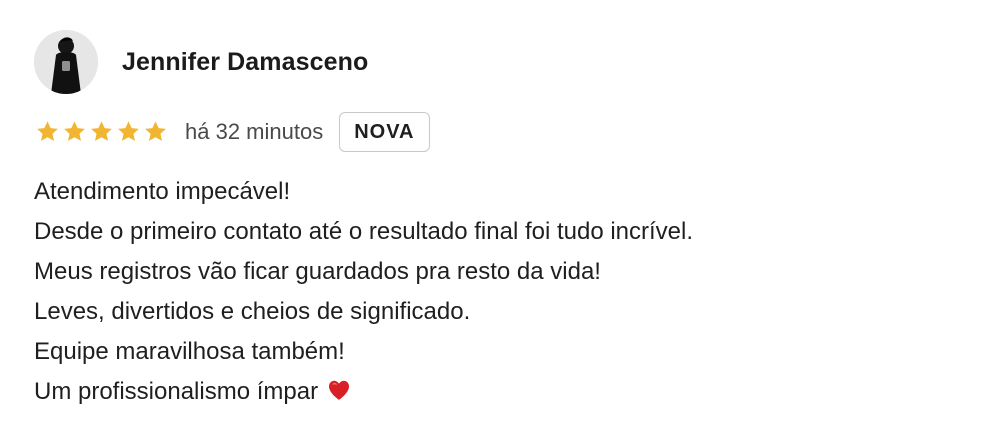 The width and height of the screenshot is (988, 436). What do you see at coordinates (162, 191) in the screenshot?
I see `review-line: Atendimento impecável!` at bounding box center [162, 191].